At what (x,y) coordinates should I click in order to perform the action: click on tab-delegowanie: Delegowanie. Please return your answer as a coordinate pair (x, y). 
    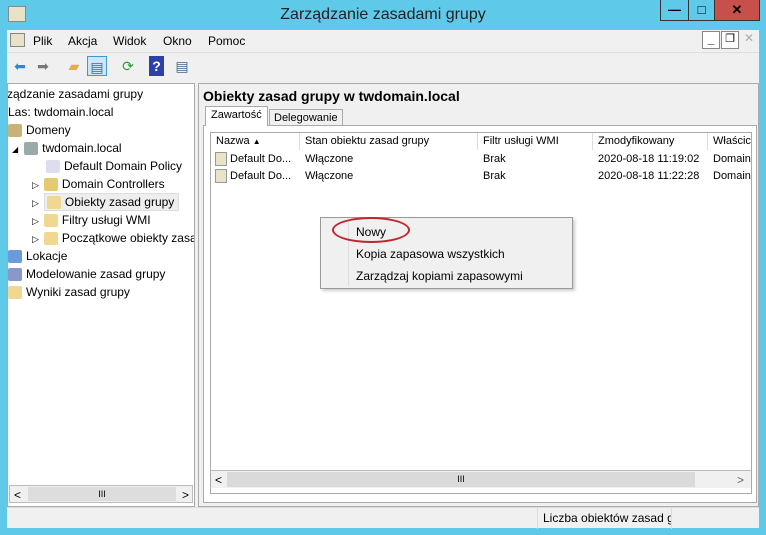
    Looking at the image, I should click on (306, 117).